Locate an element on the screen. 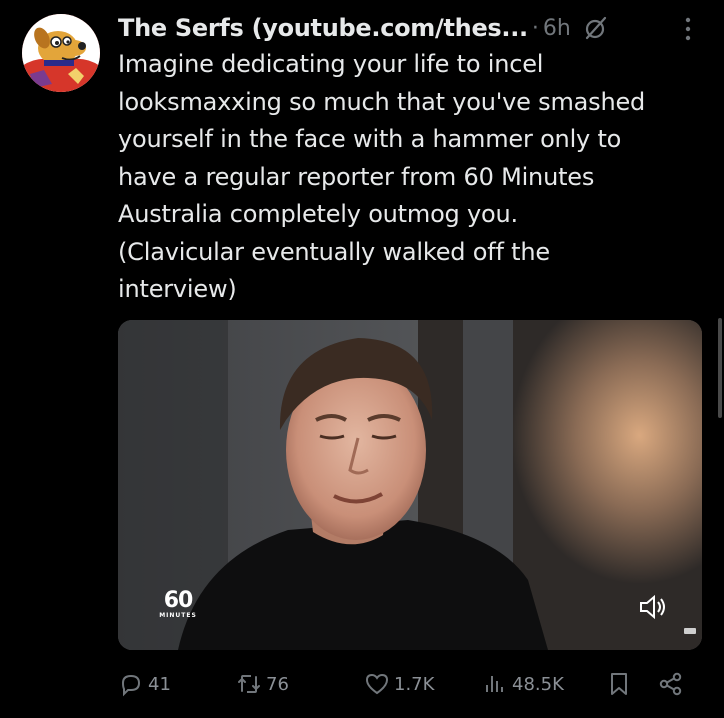 The height and width of the screenshot is (718, 724). bookmark-icon is located at coordinates (619, 684).